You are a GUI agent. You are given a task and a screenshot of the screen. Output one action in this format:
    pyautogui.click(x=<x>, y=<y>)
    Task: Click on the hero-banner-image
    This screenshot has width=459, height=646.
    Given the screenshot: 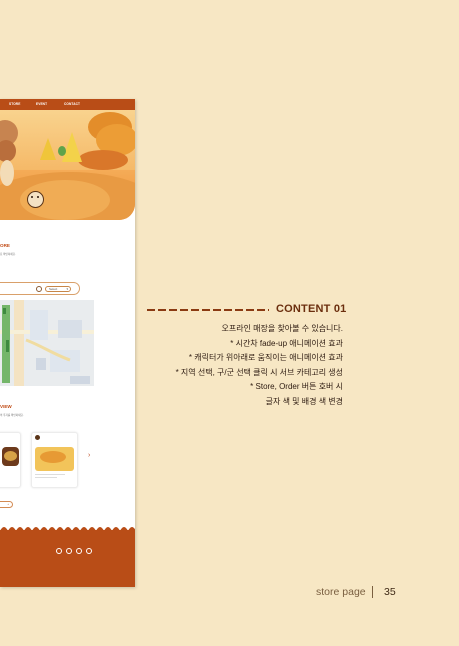 What is the action you would take?
    pyautogui.click(x=67, y=165)
    